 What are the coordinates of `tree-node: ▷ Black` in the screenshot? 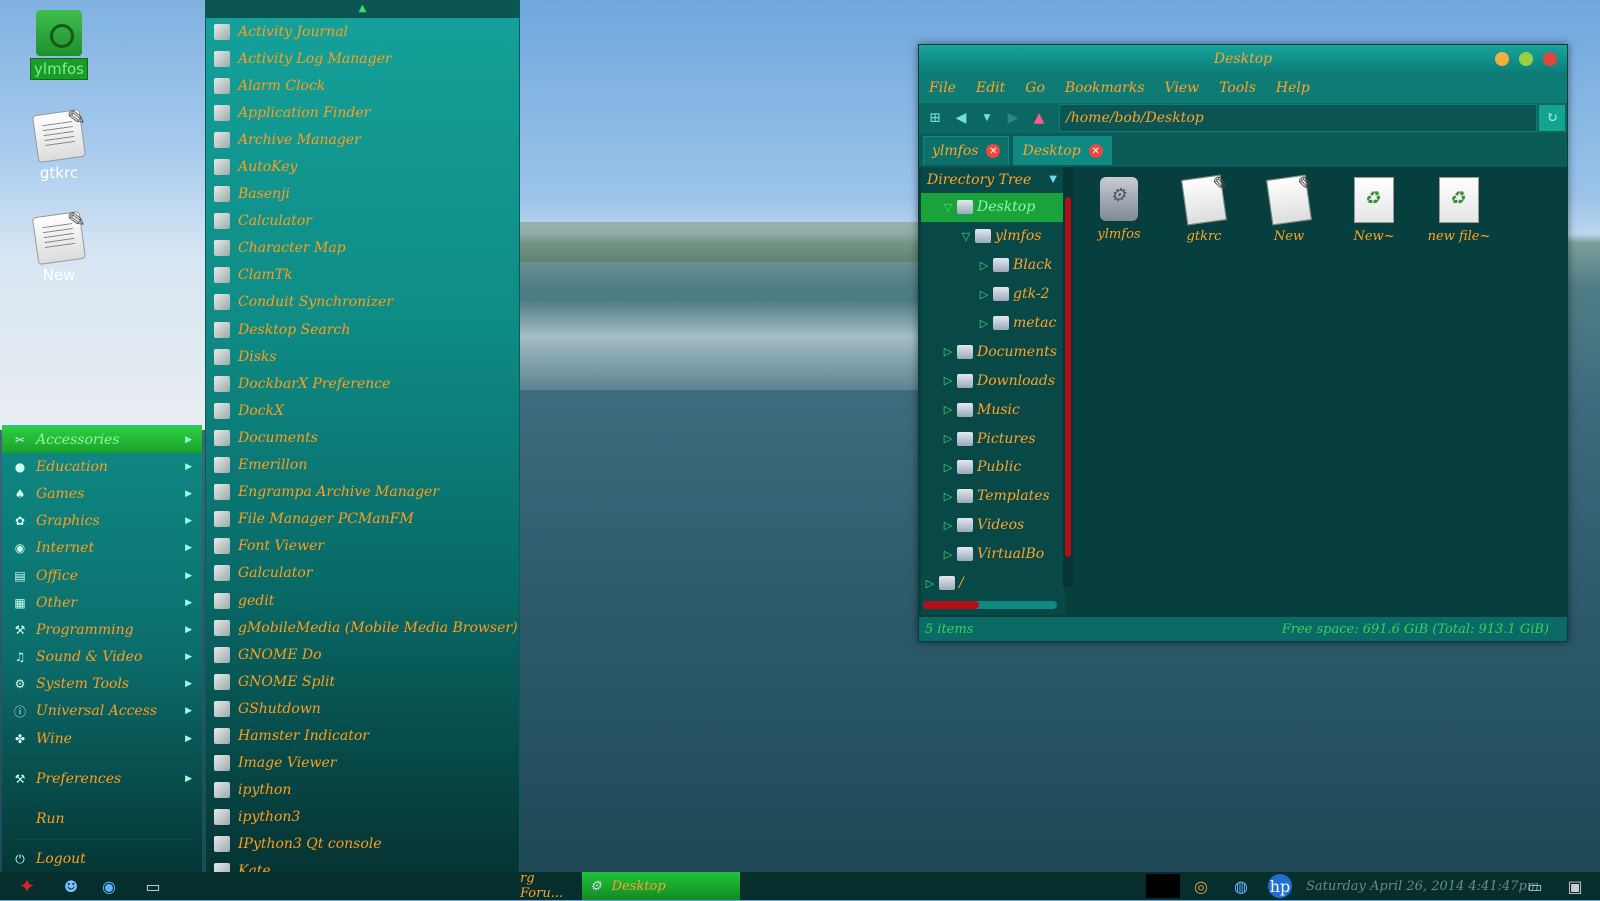 It's located at (993, 265).